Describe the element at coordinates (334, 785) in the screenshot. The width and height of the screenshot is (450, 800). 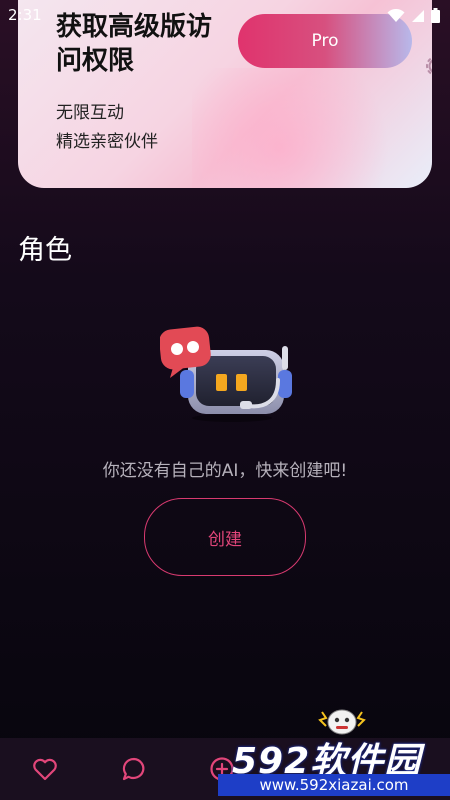
I see `watermark-url: www.592xiazai.com` at that location.